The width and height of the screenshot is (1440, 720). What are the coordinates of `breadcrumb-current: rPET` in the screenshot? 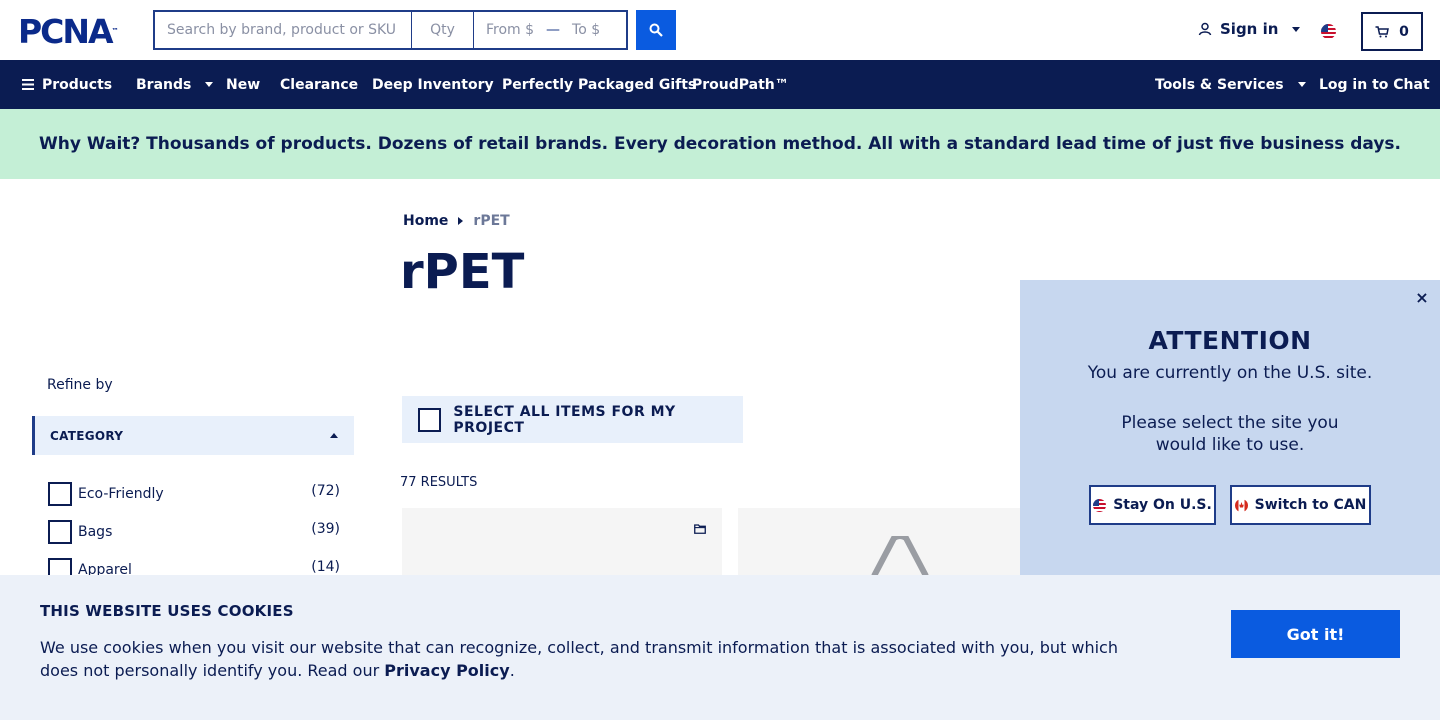 It's located at (491, 221).